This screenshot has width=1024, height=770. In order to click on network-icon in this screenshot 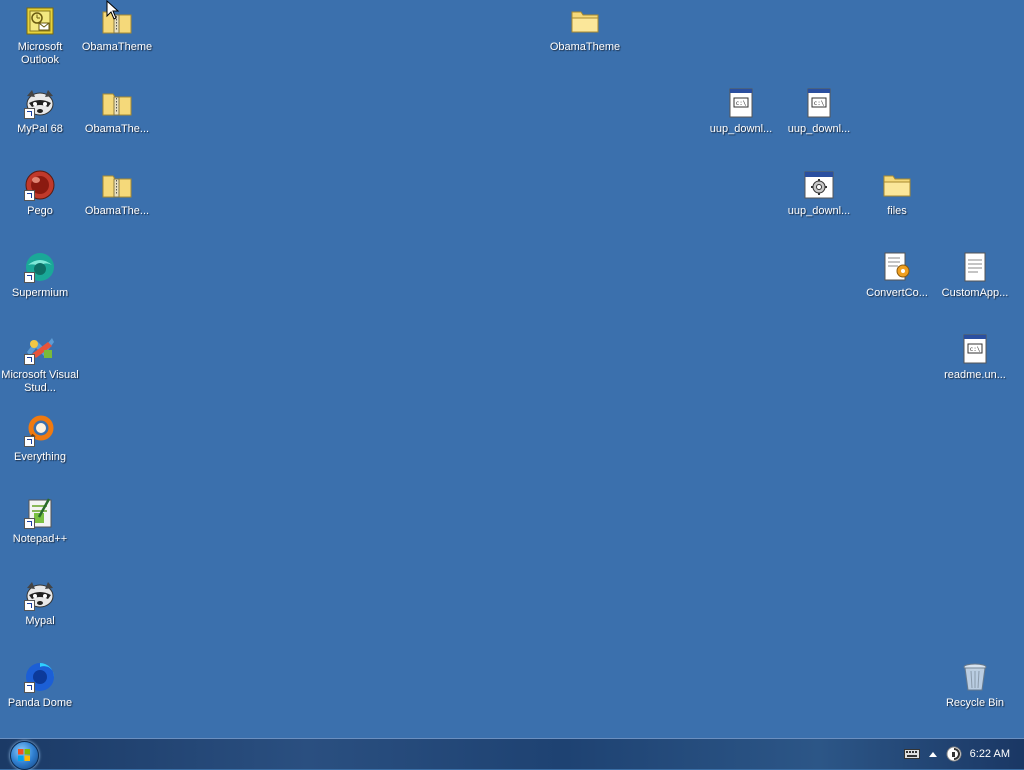, I will do `click(954, 754)`.